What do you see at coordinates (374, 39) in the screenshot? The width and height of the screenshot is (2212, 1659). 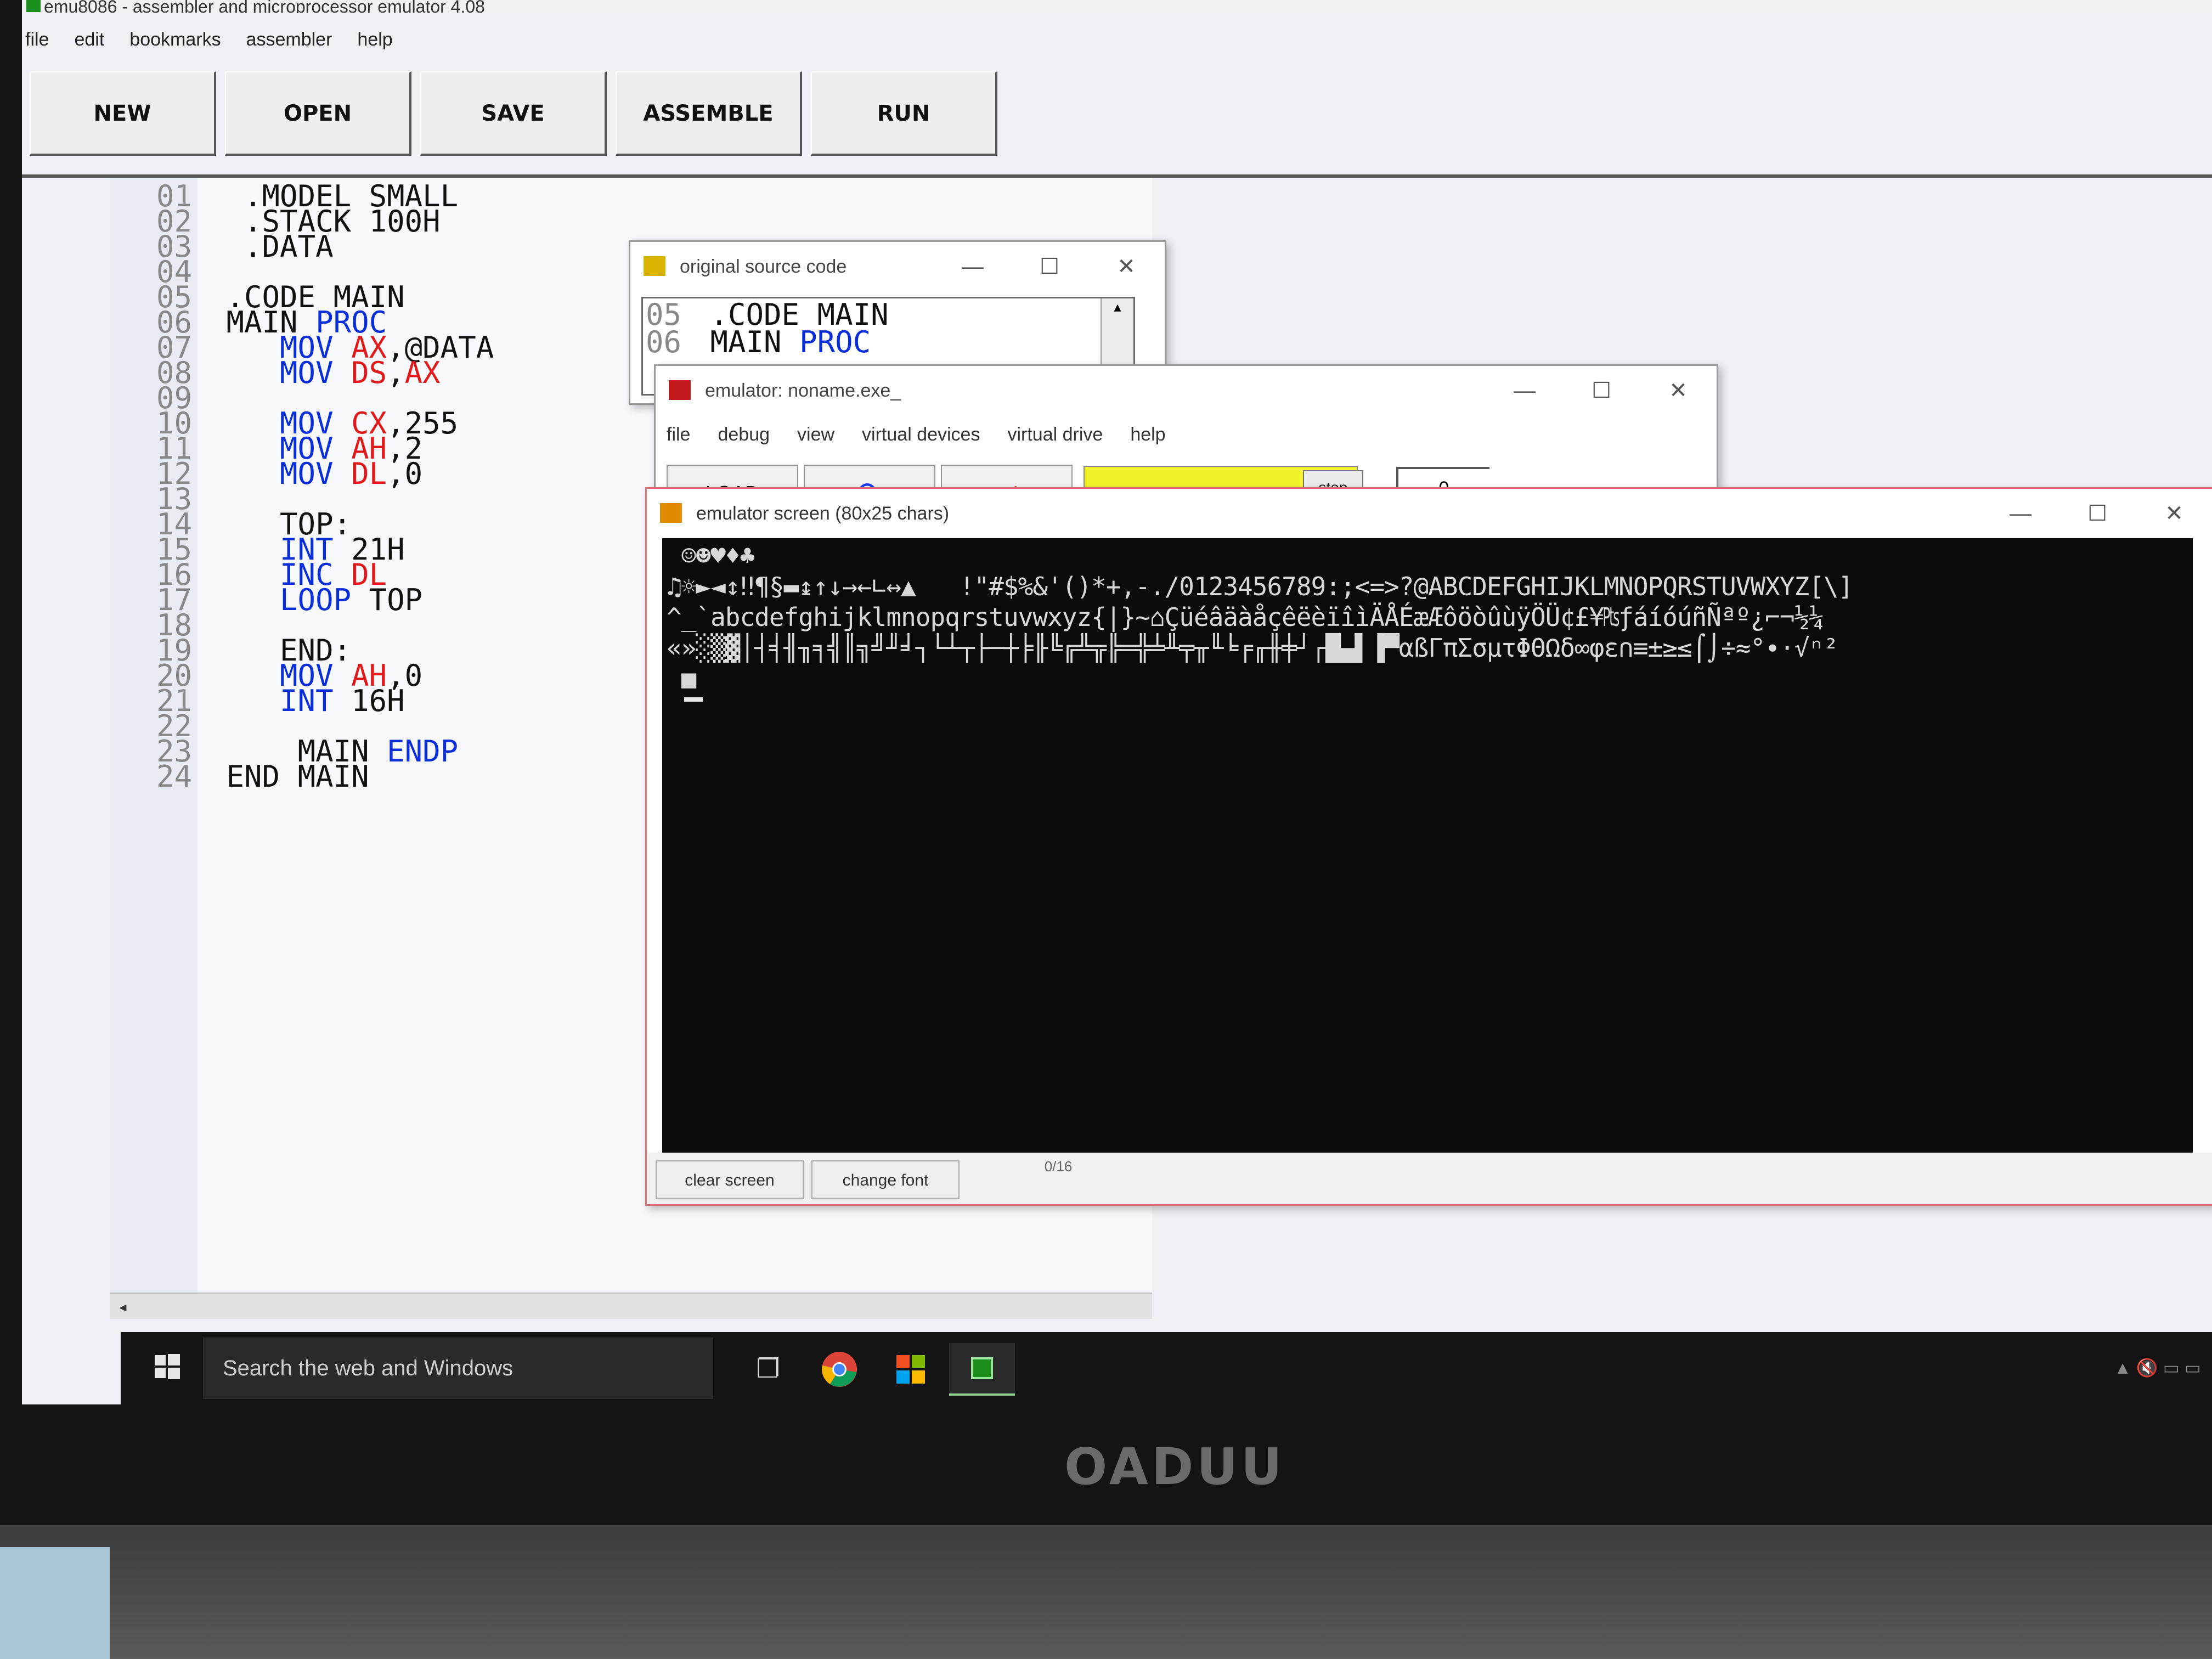 I see `menu-help: help` at bounding box center [374, 39].